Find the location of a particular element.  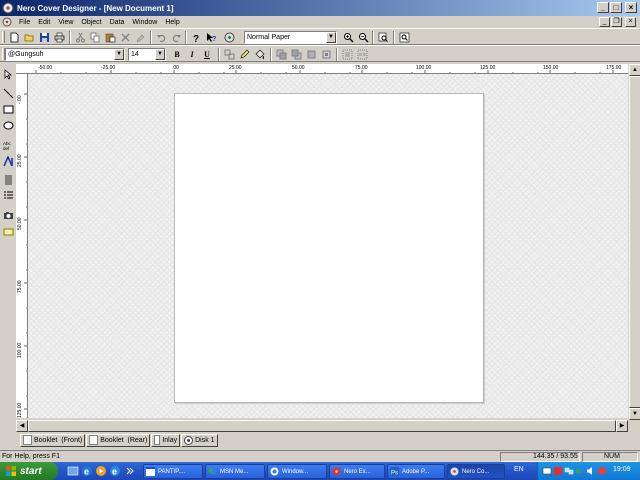

start-button: start is located at coordinates (29, 471).